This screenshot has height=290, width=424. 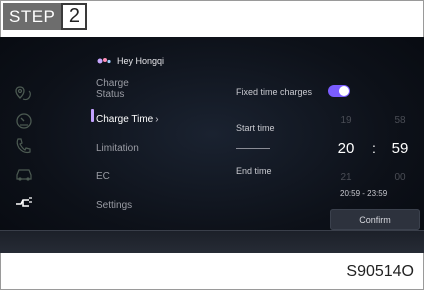 I want to click on minute-prev: 58, so click(x=400, y=120).